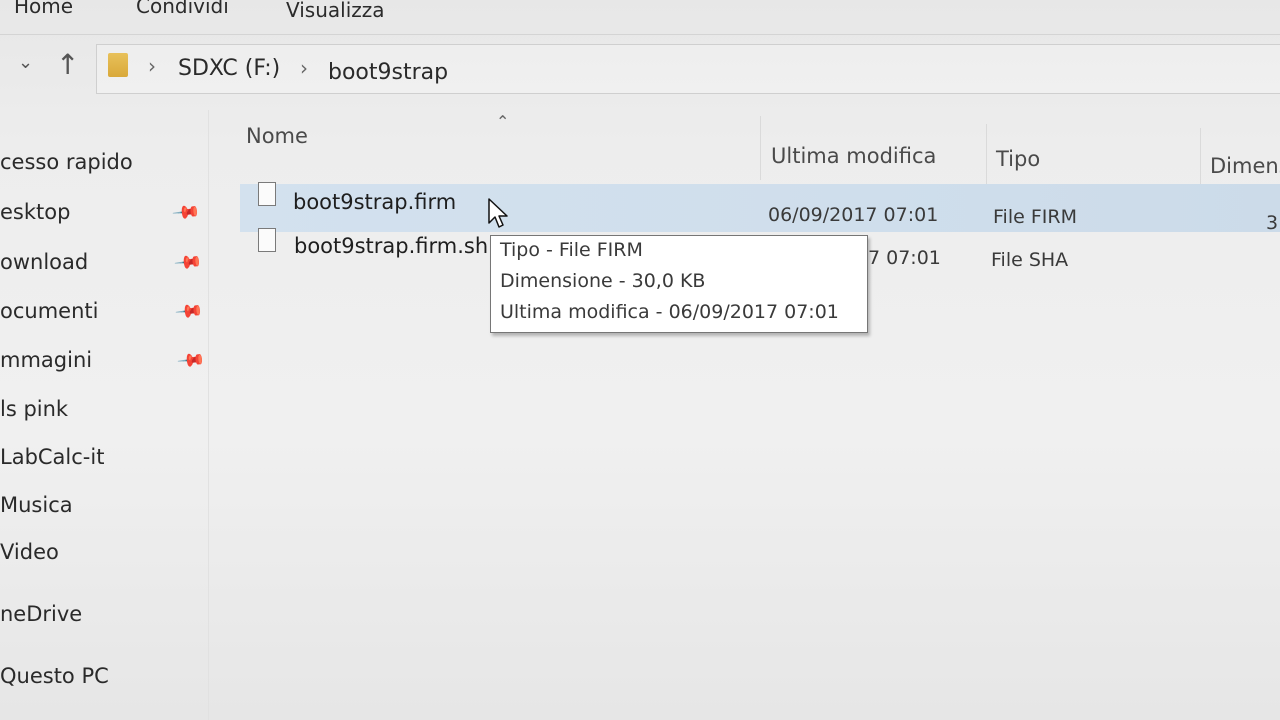 The image size is (1280, 720). What do you see at coordinates (853, 215) in the screenshot?
I see `file-modified: 06/09/2017 07:01` at bounding box center [853, 215].